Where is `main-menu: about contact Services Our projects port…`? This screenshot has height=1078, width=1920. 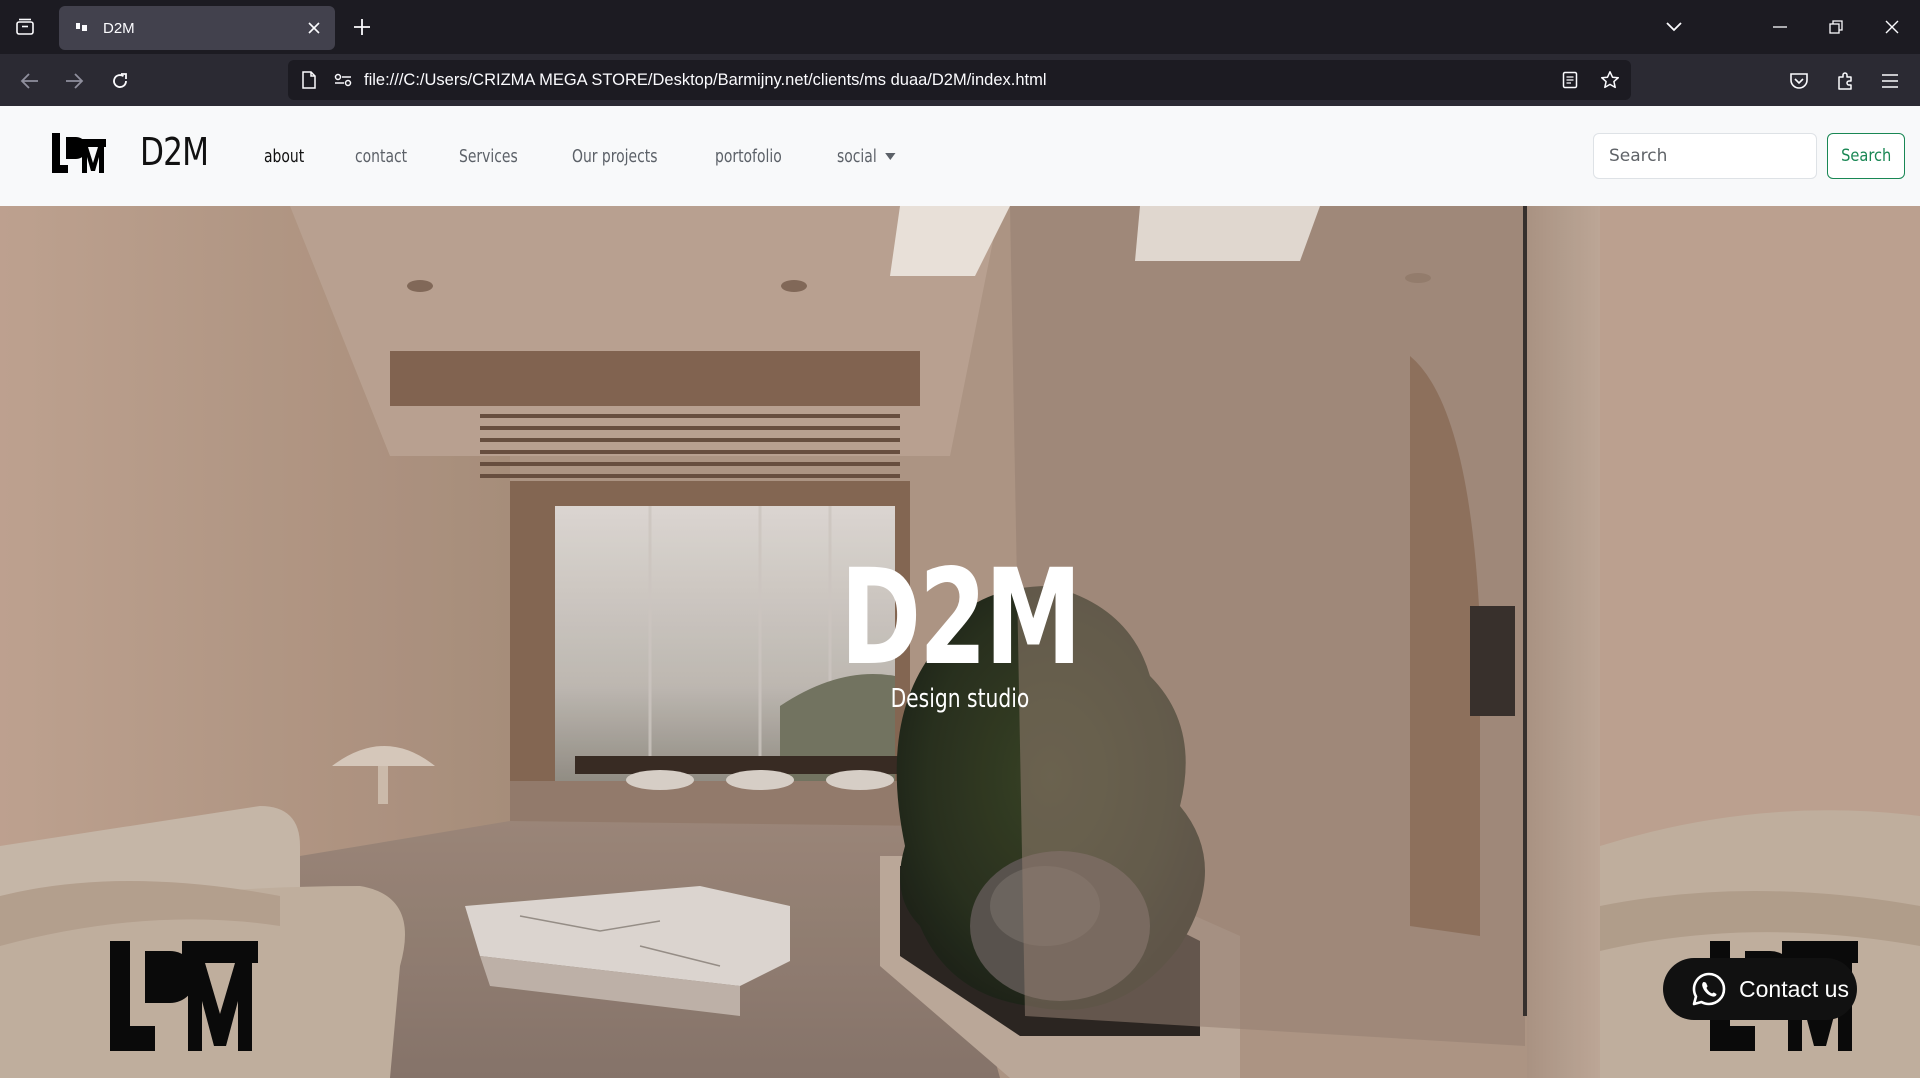
main-menu: about contact Services Our projects port… is located at coordinates (606, 156).